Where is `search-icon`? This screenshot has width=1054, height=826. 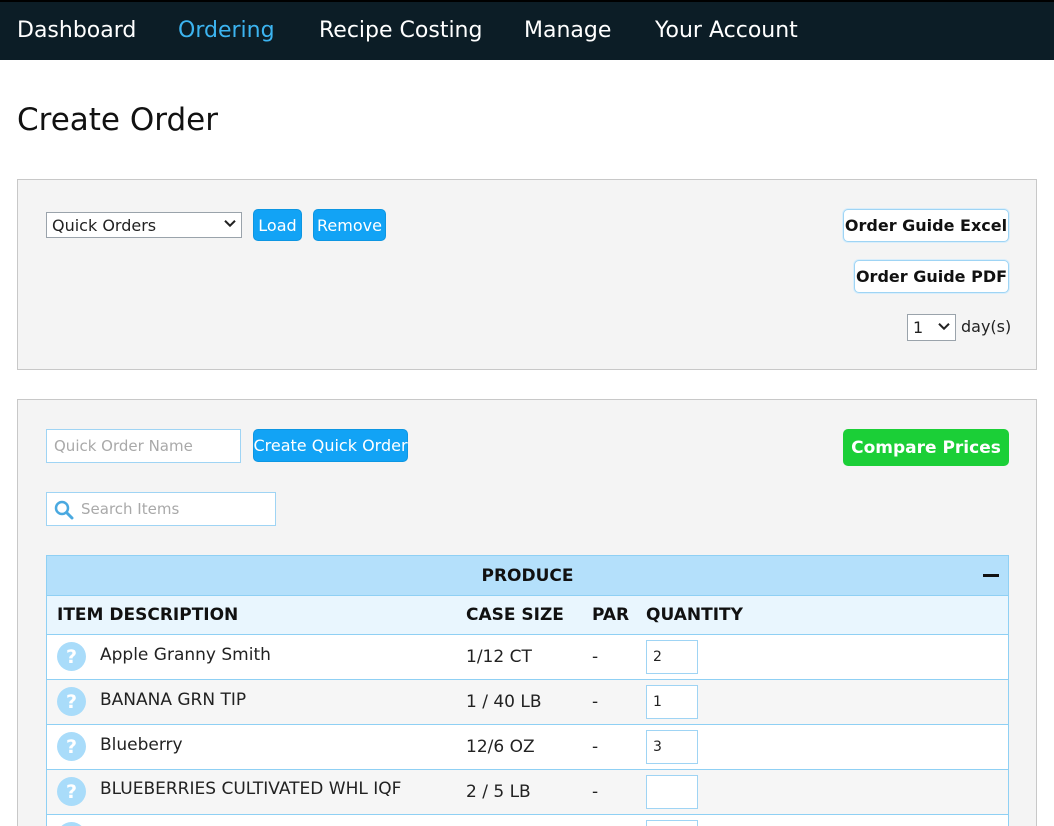
search-icon is located at coordinates (64, 510).